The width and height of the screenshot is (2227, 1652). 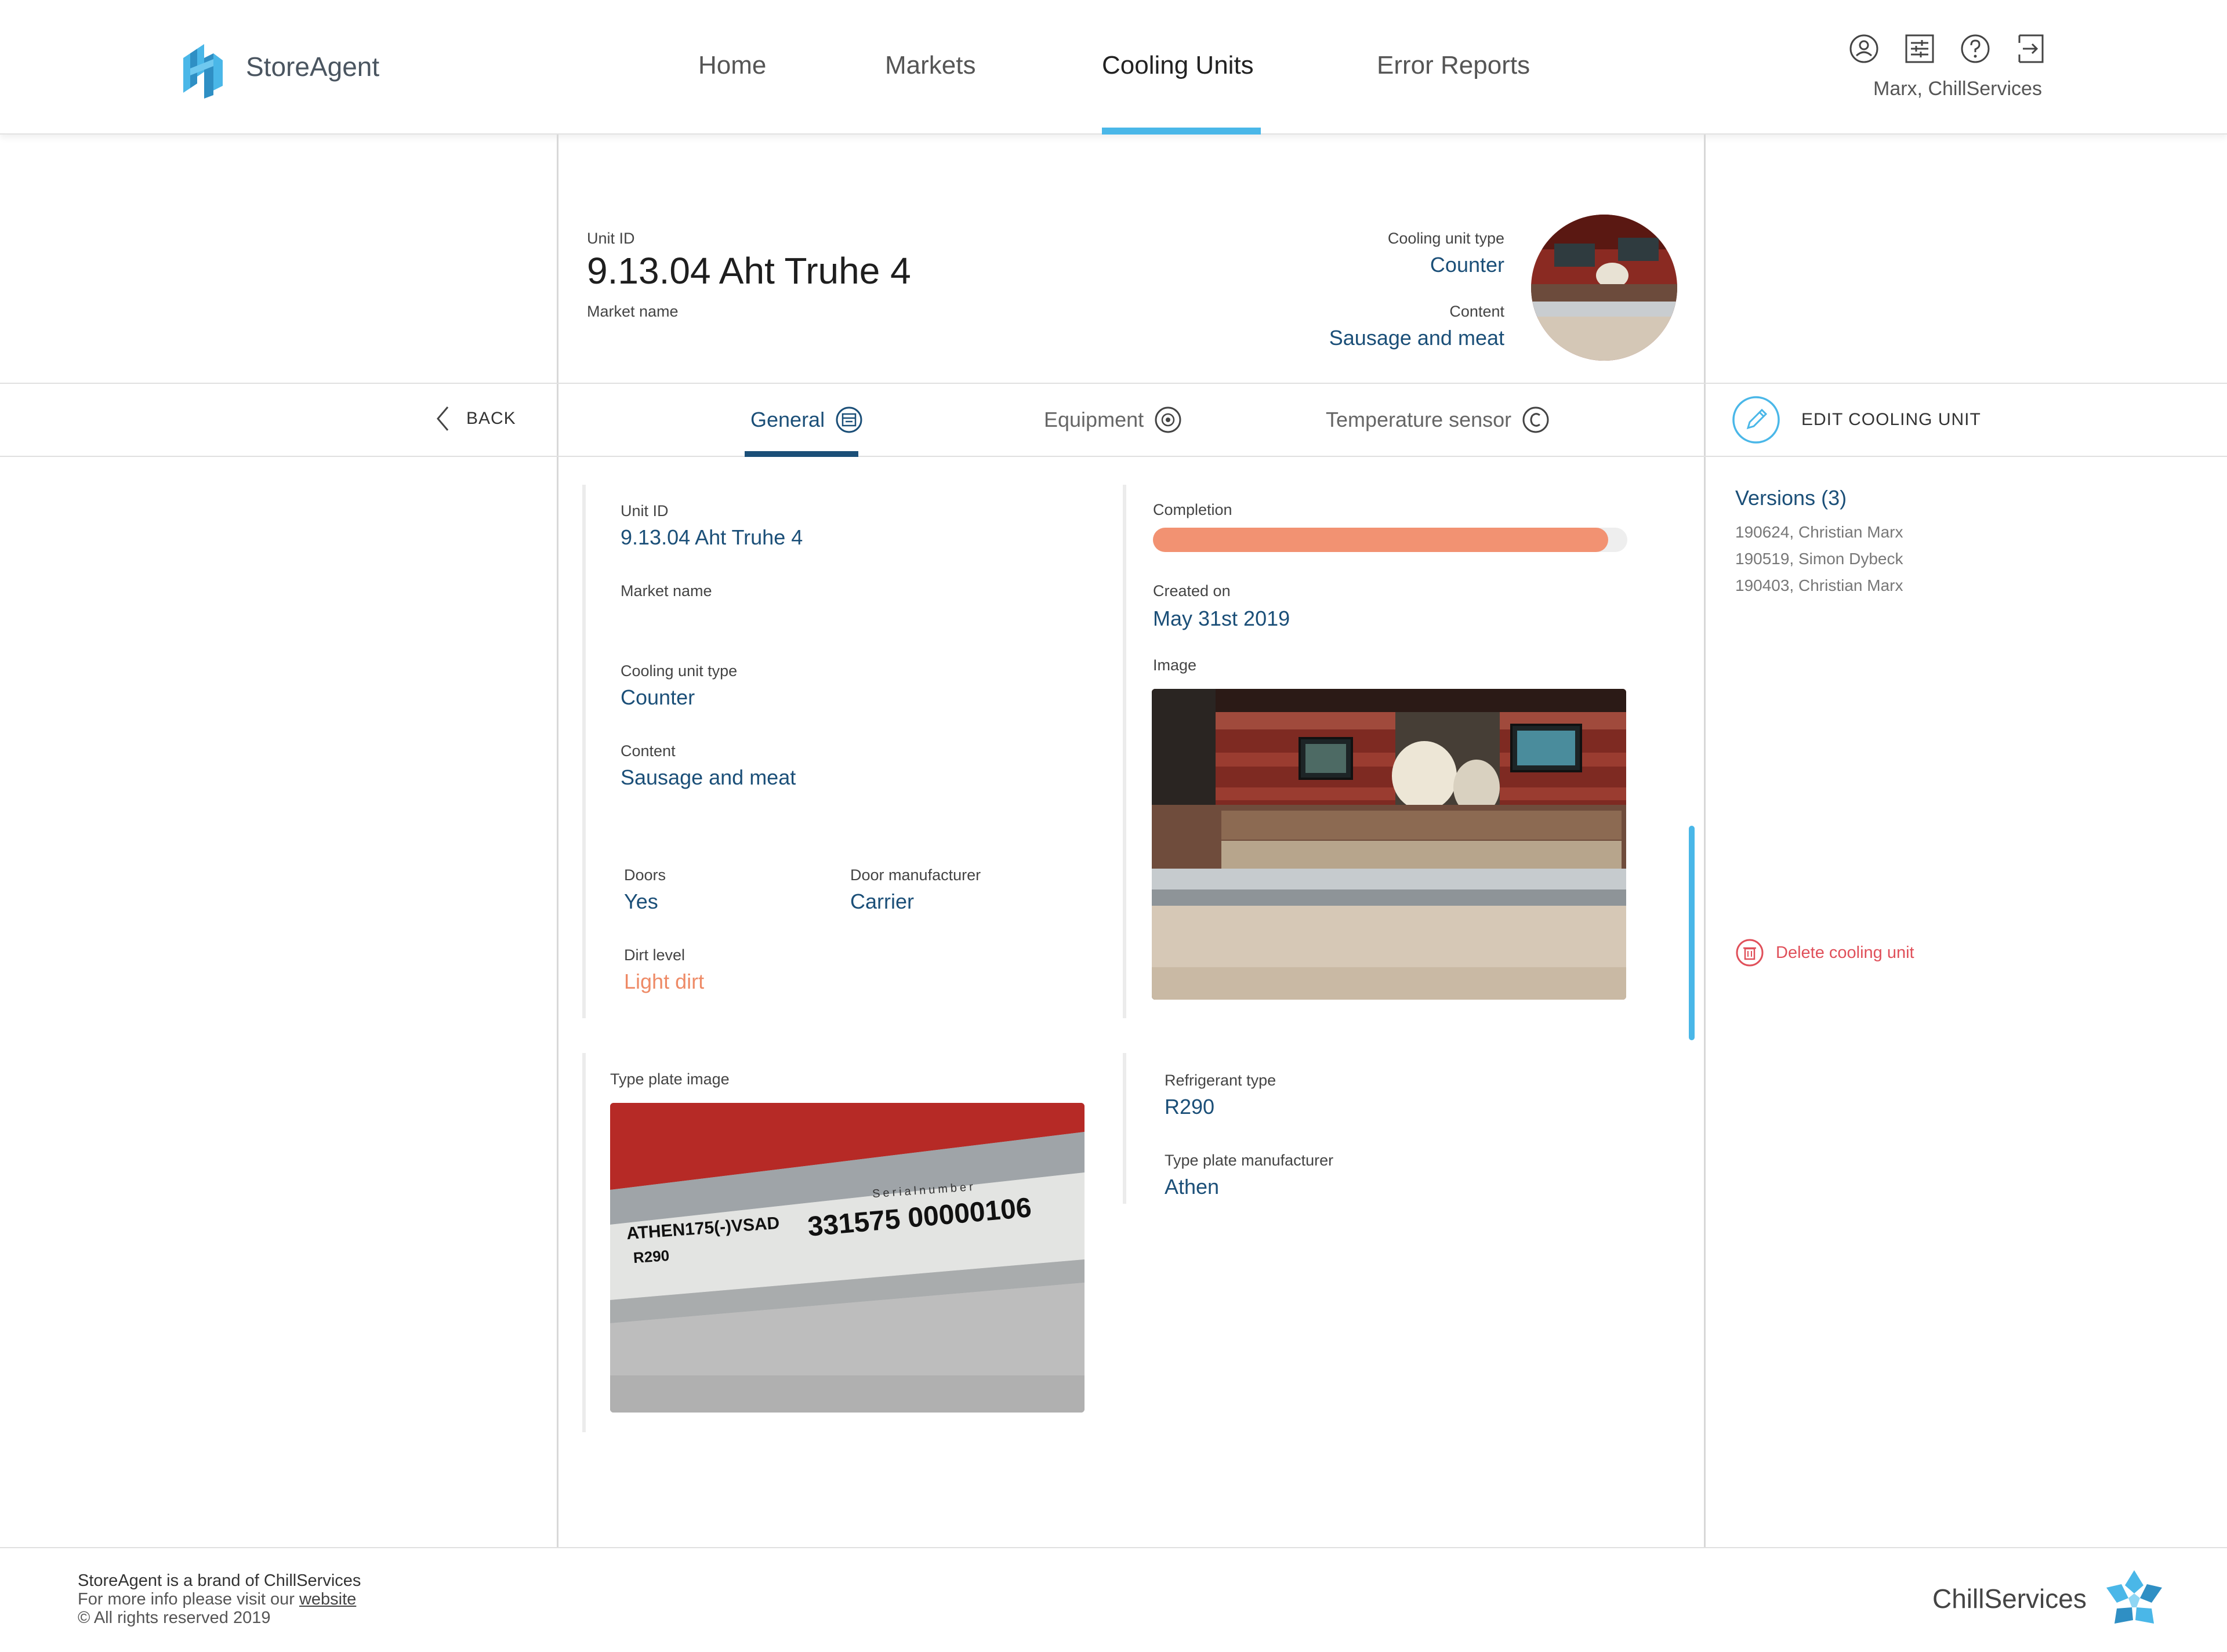 I want to click on tab-equipment: Equipment, so click(x=1113, y=420).